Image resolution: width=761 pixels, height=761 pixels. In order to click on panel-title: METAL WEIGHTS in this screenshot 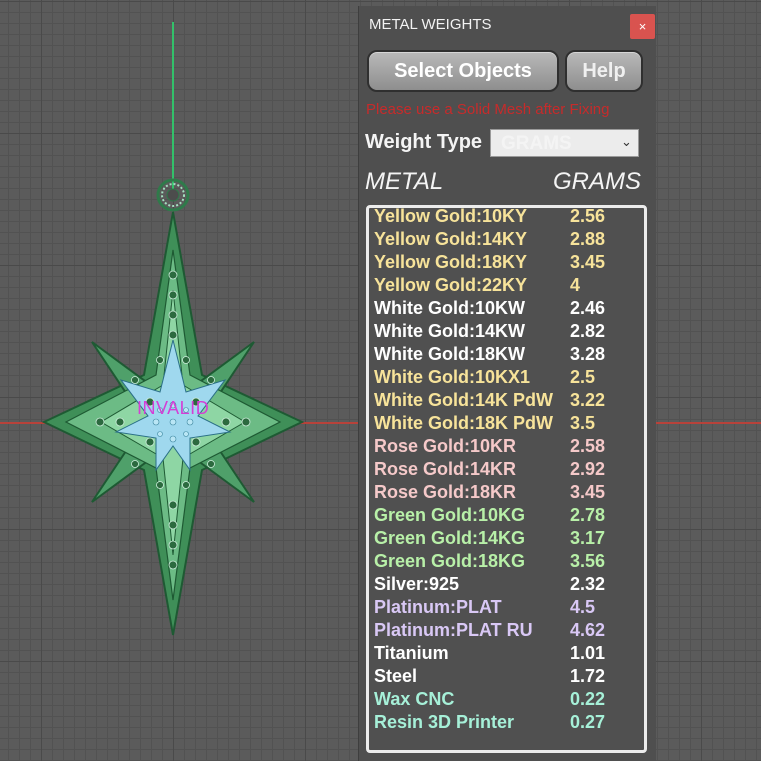, I will do `click(430, 24)`.